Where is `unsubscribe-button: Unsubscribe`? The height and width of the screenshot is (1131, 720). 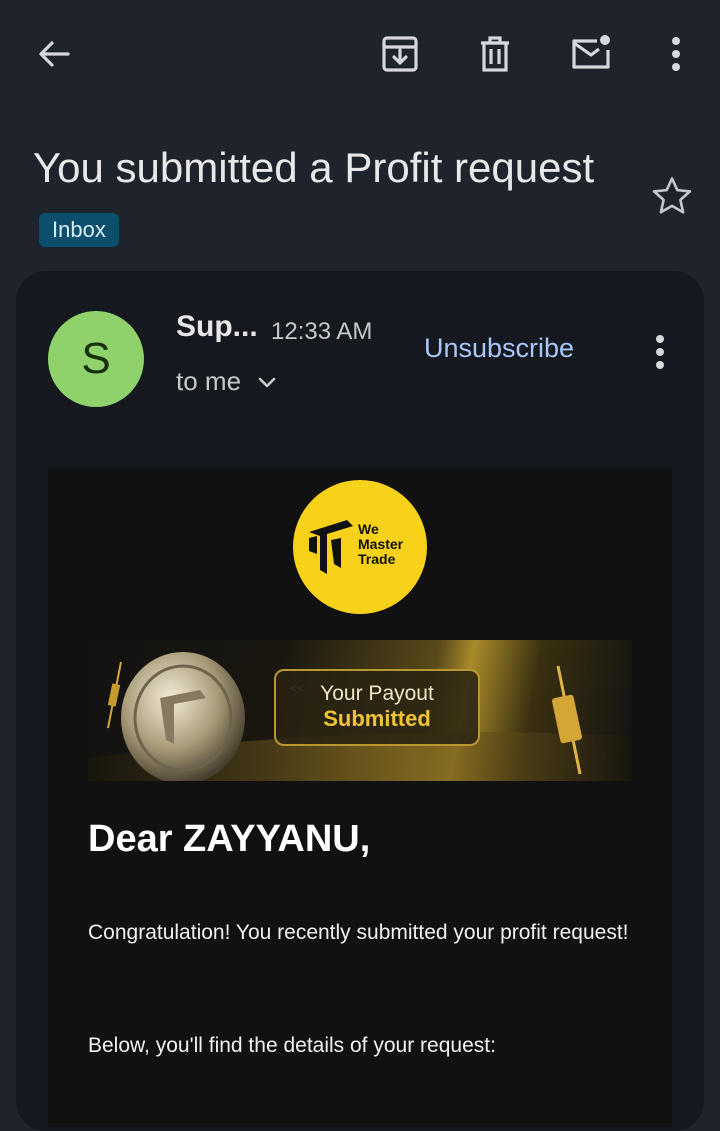
unsubscribe-button: Unsubscribe is located at coordinates (499, 348).